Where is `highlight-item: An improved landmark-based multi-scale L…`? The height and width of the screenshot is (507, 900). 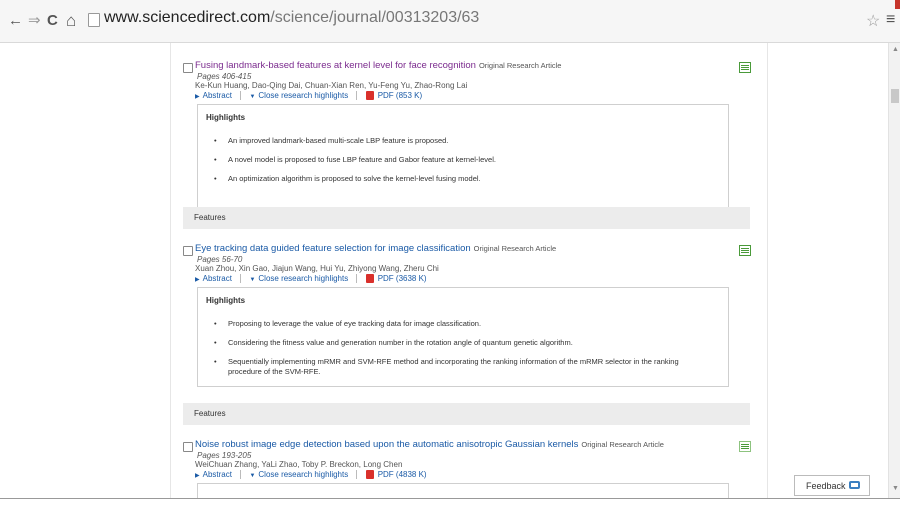 highlight-item: An improved landmark-based multi-scale L… is located at coordinates (463, 141).